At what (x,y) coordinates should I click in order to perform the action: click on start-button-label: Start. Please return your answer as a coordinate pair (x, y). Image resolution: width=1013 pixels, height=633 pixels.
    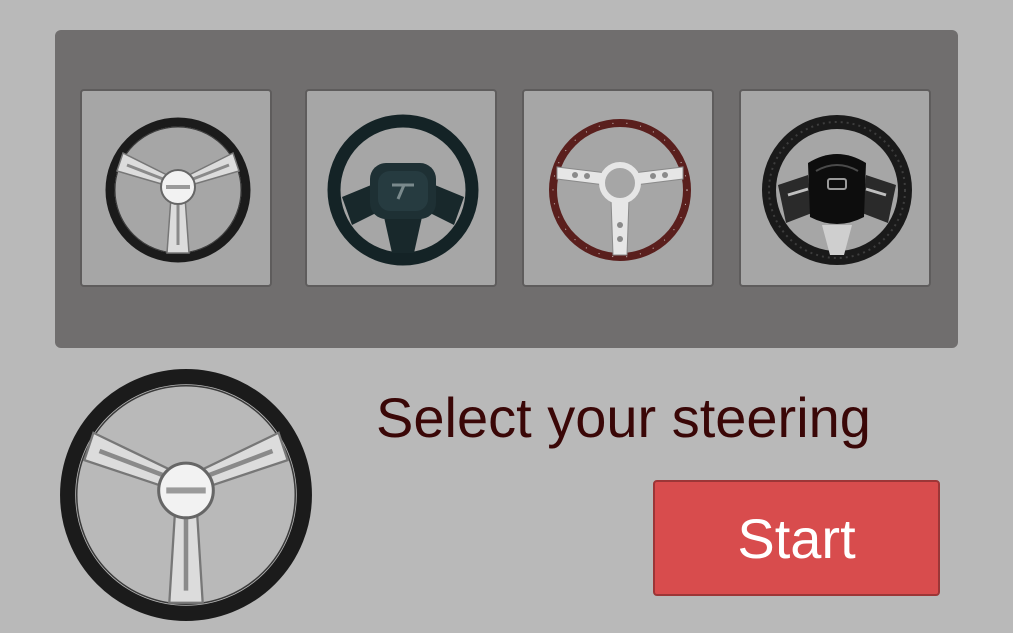
    Looking at the image, I should click on (796, 538).